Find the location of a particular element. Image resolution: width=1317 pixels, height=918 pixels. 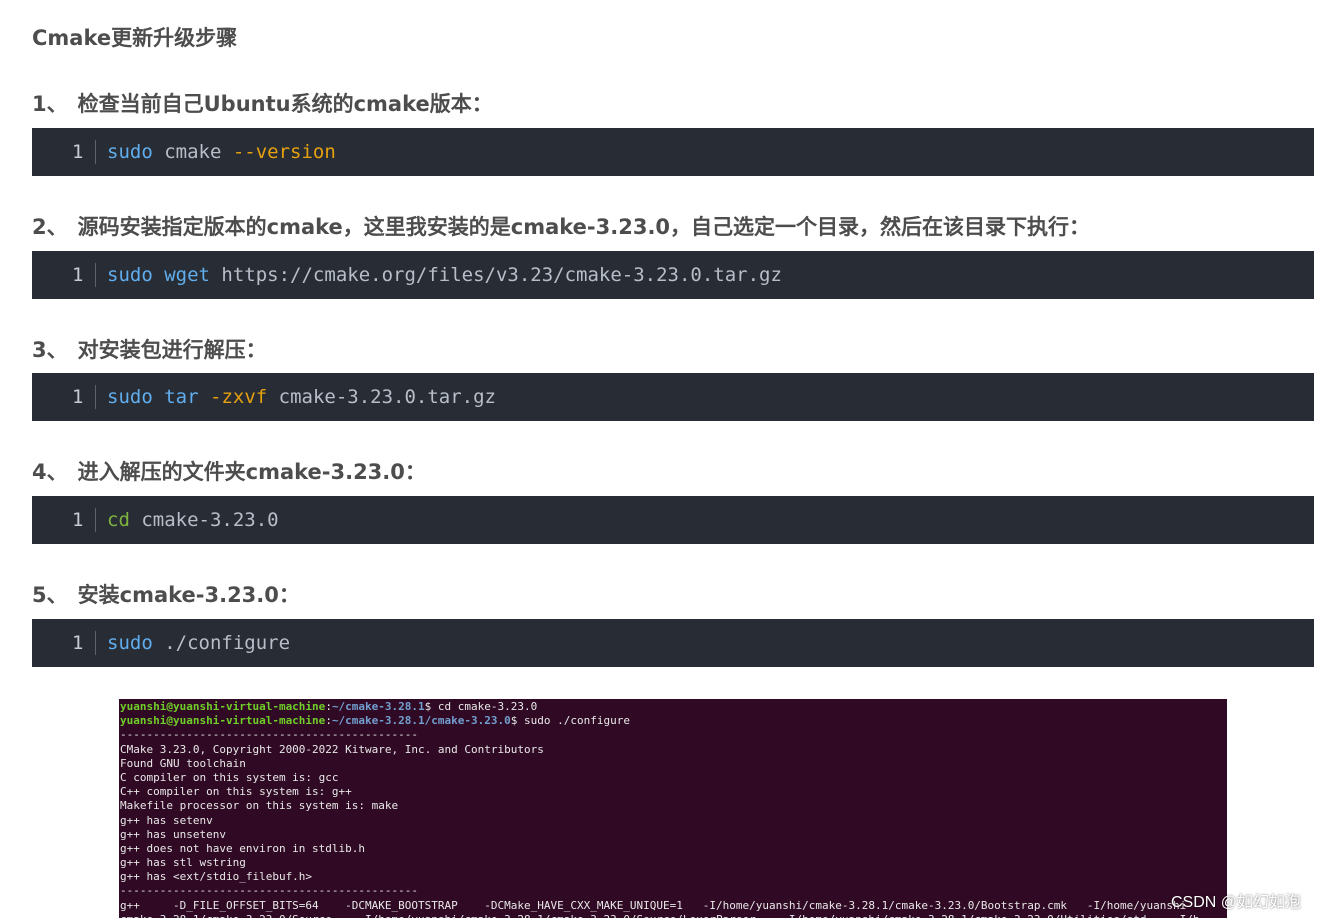

code-block: 1 cd cmake-3.23.0 is located at coordinates (673, 520).